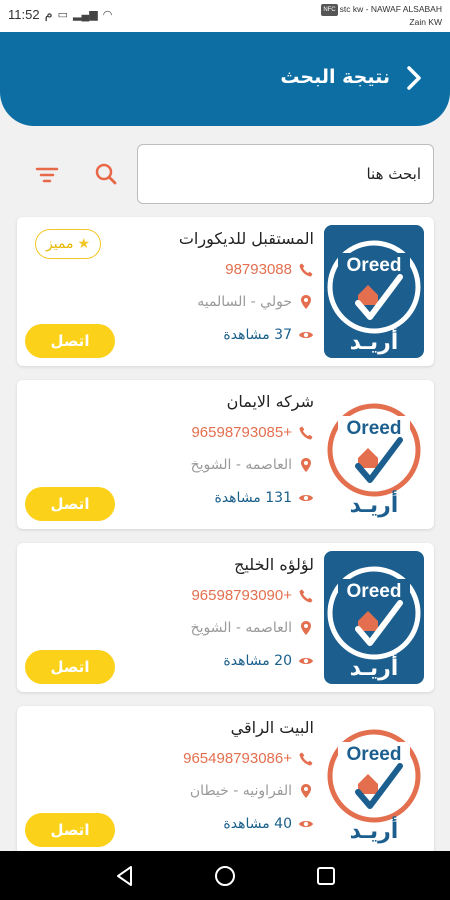 The height and width of the screenshot is (900, 450). I want to click on back-button, so click(414, 78).